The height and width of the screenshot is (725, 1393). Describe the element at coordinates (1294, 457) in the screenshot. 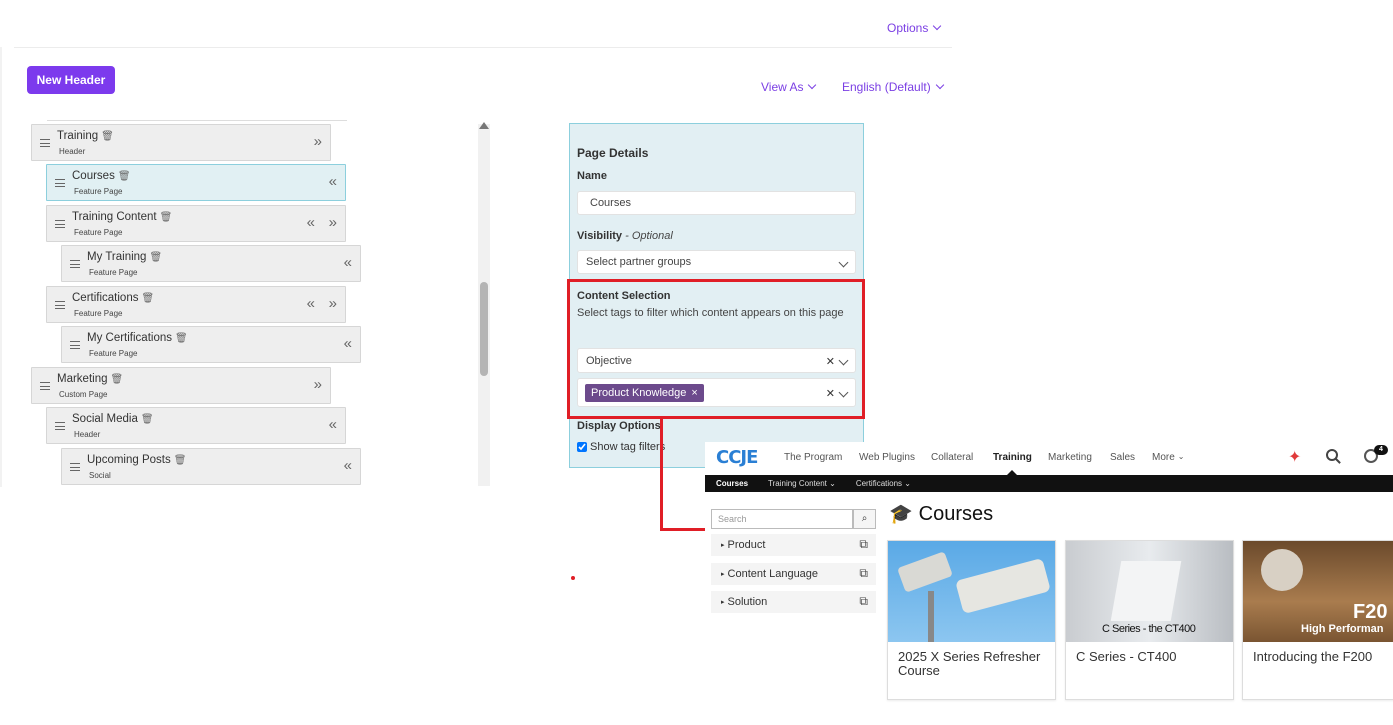

I see `sparkle-icon: ✦` at that location.